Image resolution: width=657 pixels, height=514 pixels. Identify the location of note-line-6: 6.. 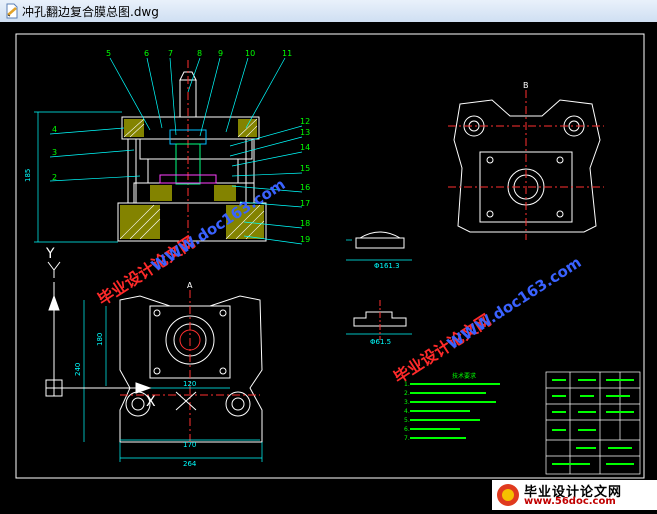
(407, 429).